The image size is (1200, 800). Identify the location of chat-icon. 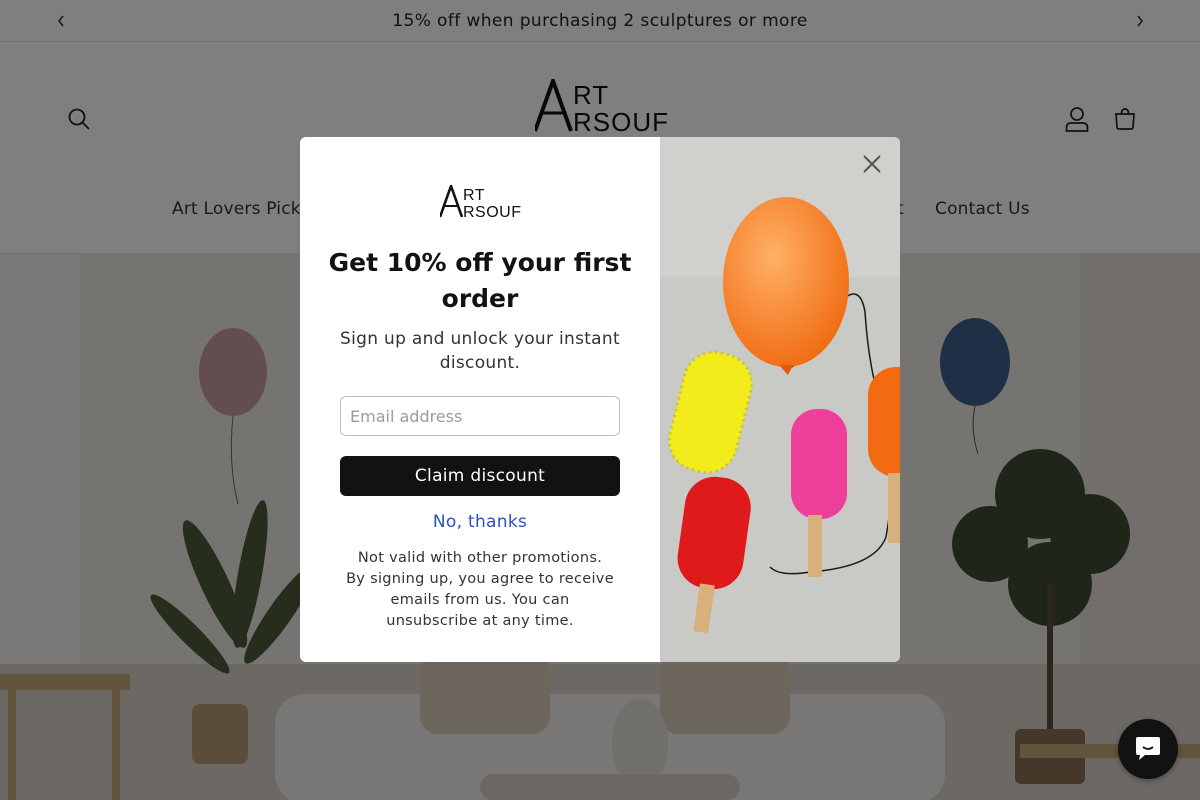
(1148, 748).